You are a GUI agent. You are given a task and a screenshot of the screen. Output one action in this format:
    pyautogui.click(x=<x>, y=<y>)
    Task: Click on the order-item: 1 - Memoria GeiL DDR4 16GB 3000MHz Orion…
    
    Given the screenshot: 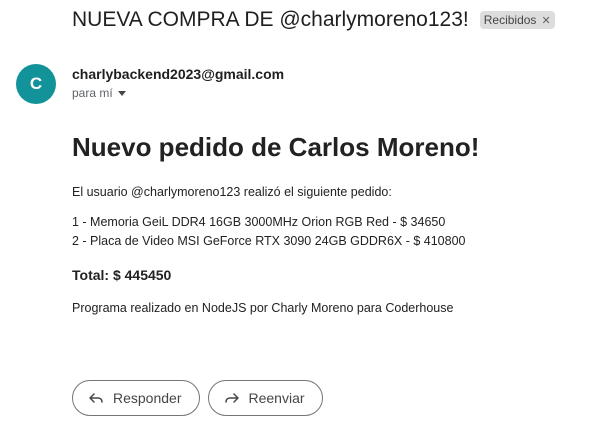 What is the action you would take?
    pyautogui.click(x=259, y=222)
    